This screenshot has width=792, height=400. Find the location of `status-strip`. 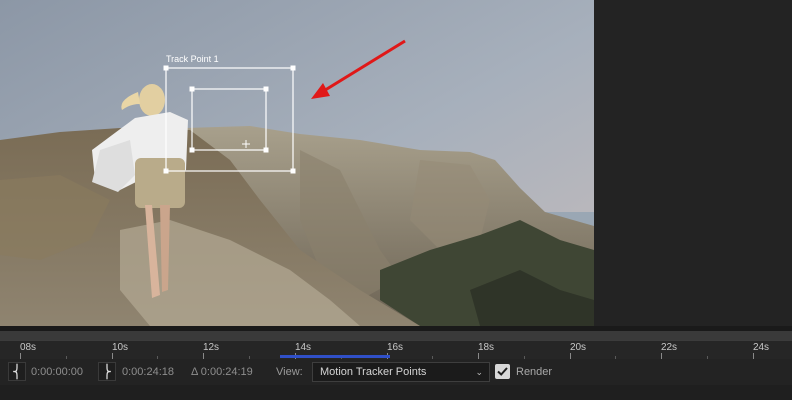

status-strip is located at coordinates (396, 392).